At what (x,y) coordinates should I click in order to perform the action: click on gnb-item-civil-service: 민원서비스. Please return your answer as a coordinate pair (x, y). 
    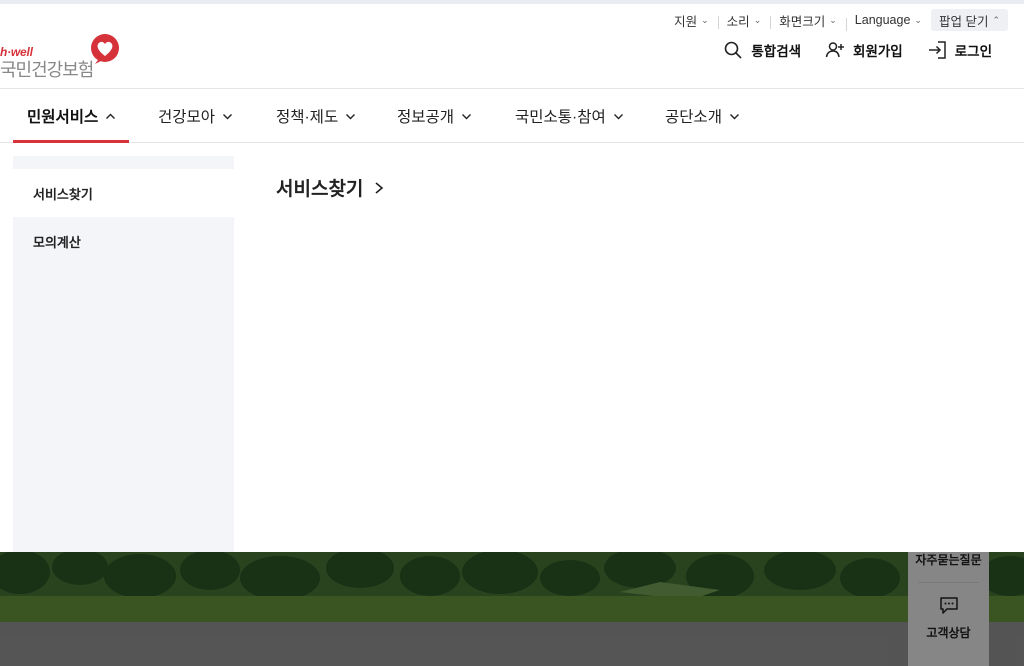
    Looking at the image, I should click on (71, 116).